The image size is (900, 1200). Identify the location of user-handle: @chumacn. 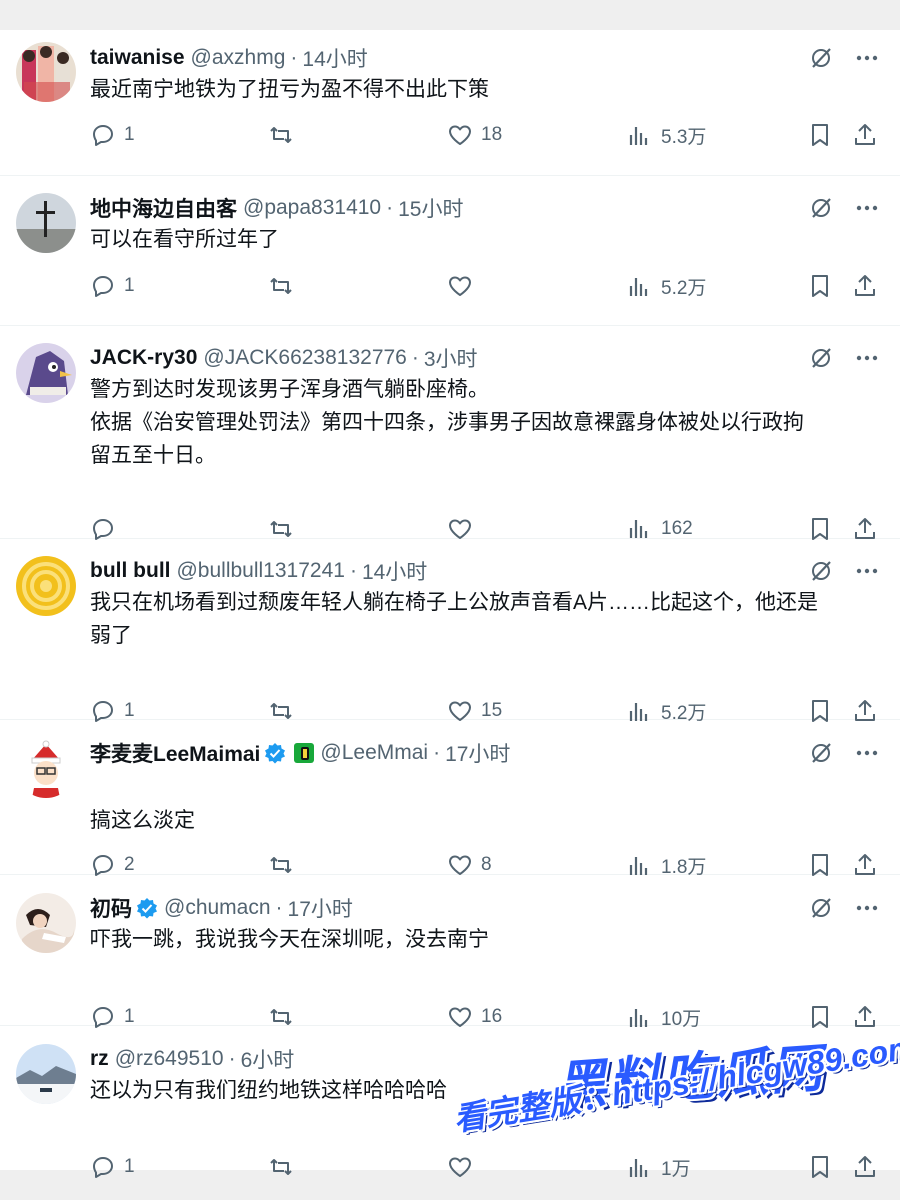
(217, 908).